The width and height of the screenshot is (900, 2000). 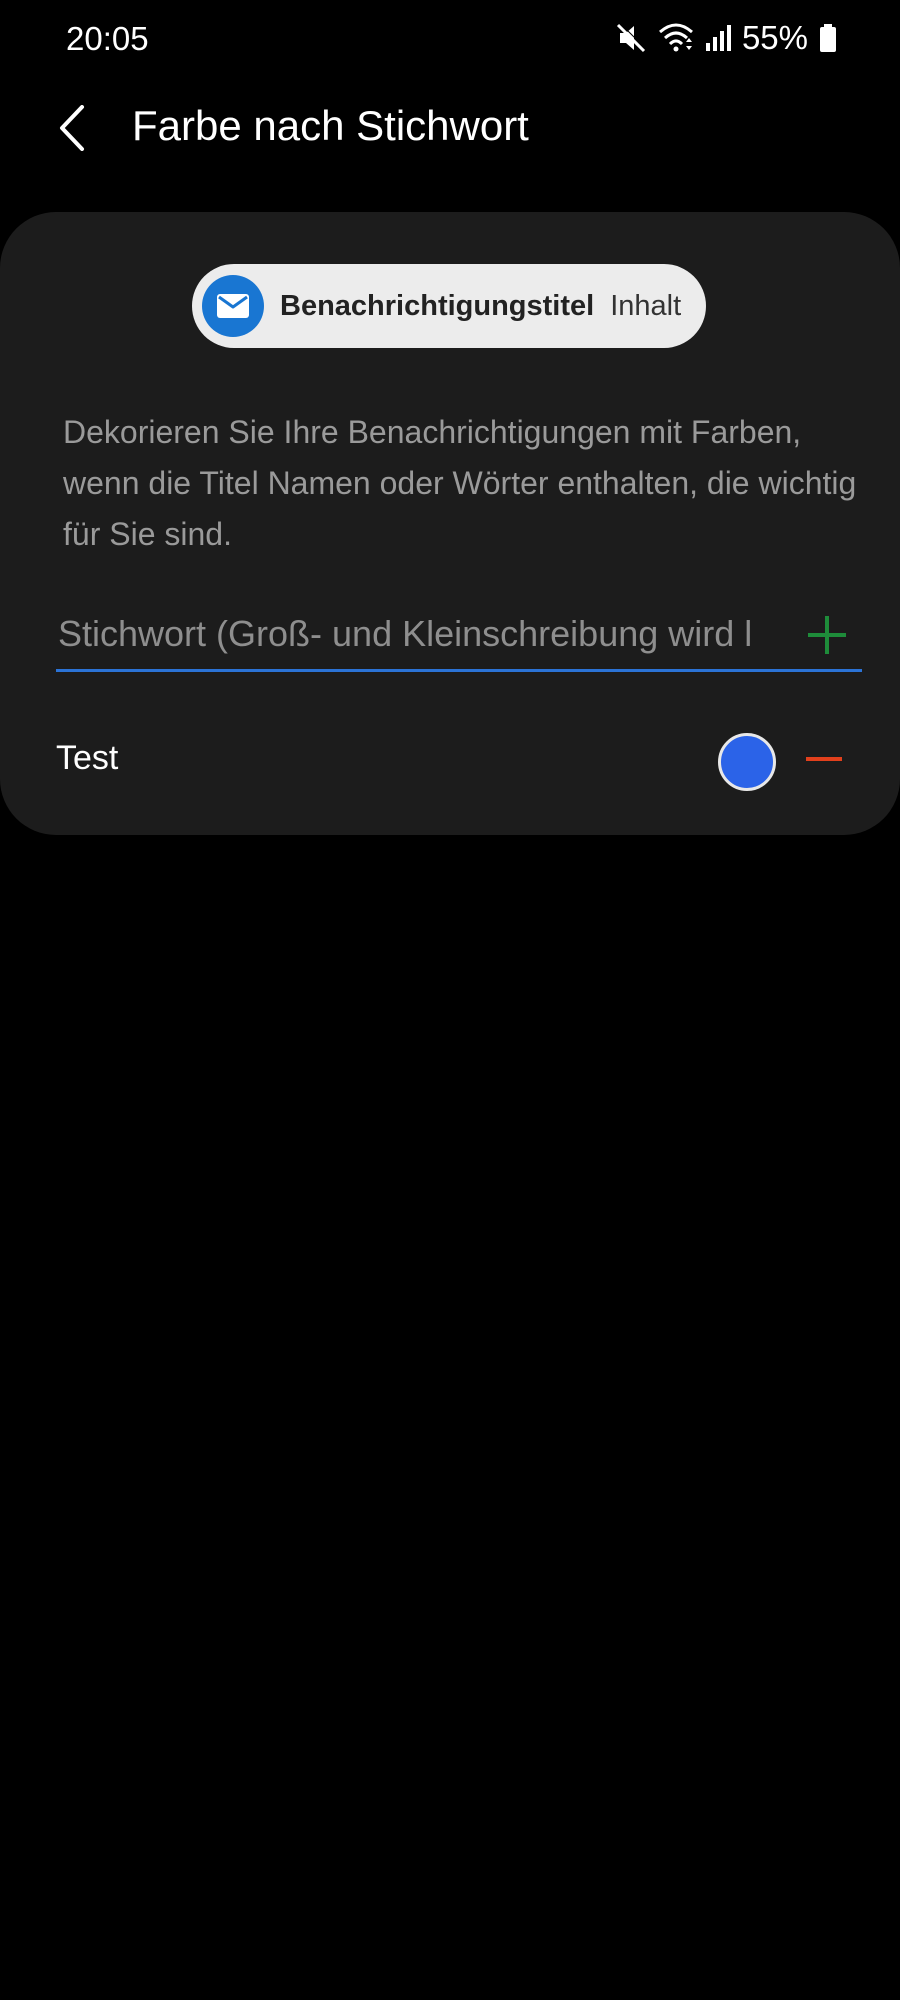 What do you see at coordinates (827, 635) in the screenshot?
I see `add-keyword-button` at bounding box center [827, 635].